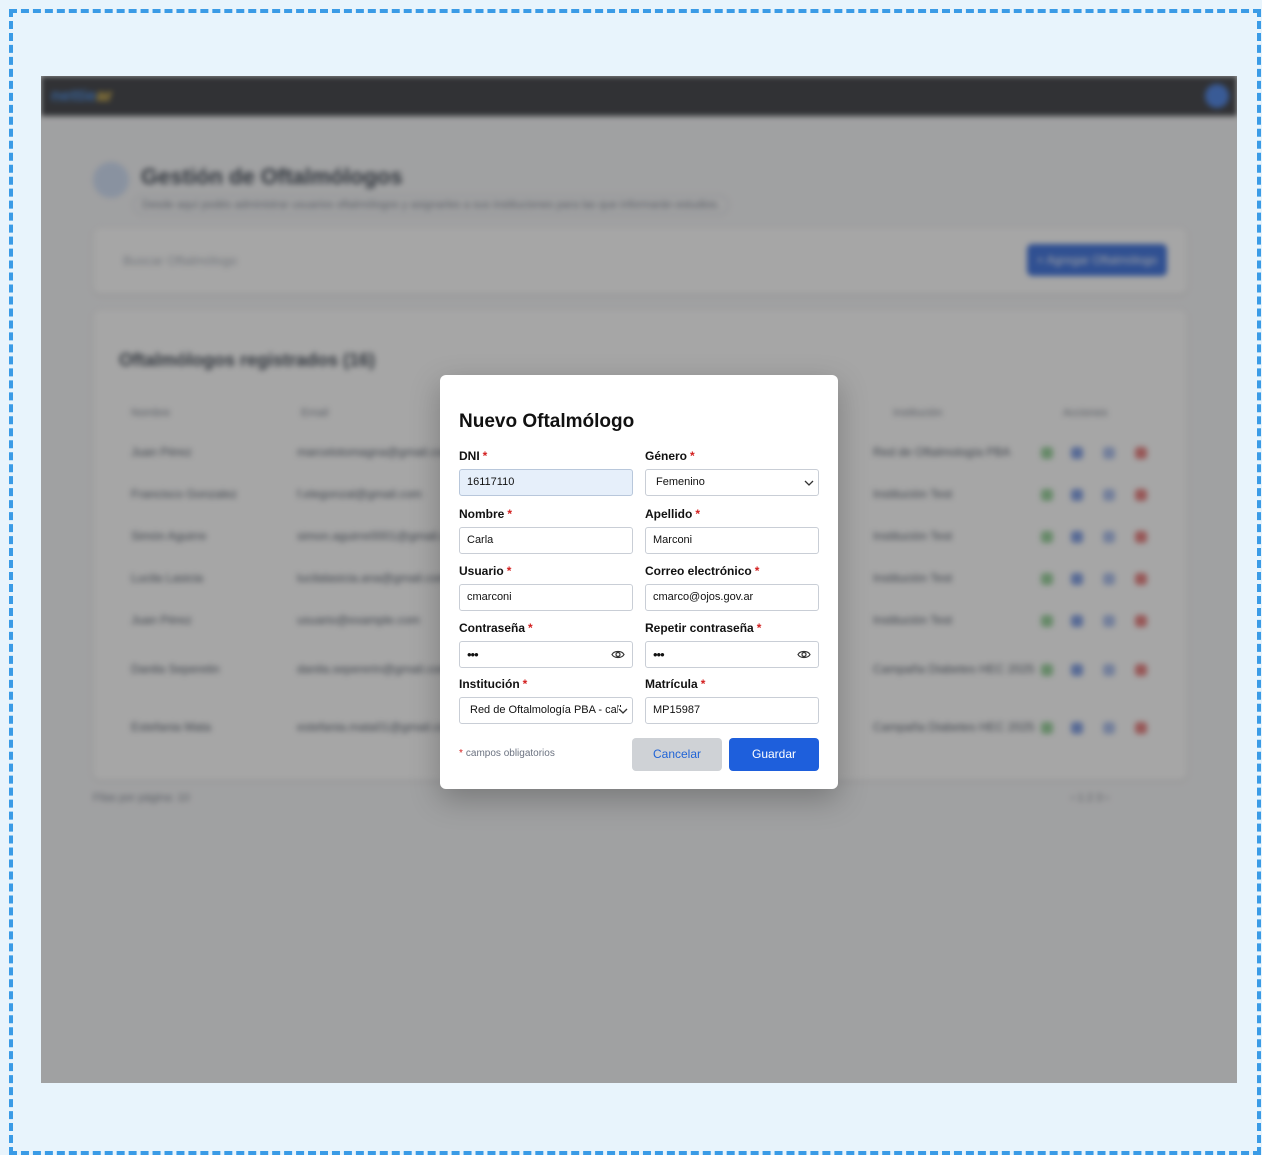  What do you see at coordinates (546, 654) in the screenshot?
I see `password-input: •••` at bounding box center [546, 654].